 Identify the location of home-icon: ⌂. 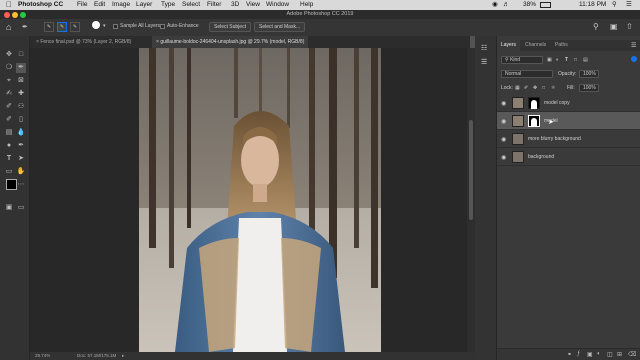
(8, 27).